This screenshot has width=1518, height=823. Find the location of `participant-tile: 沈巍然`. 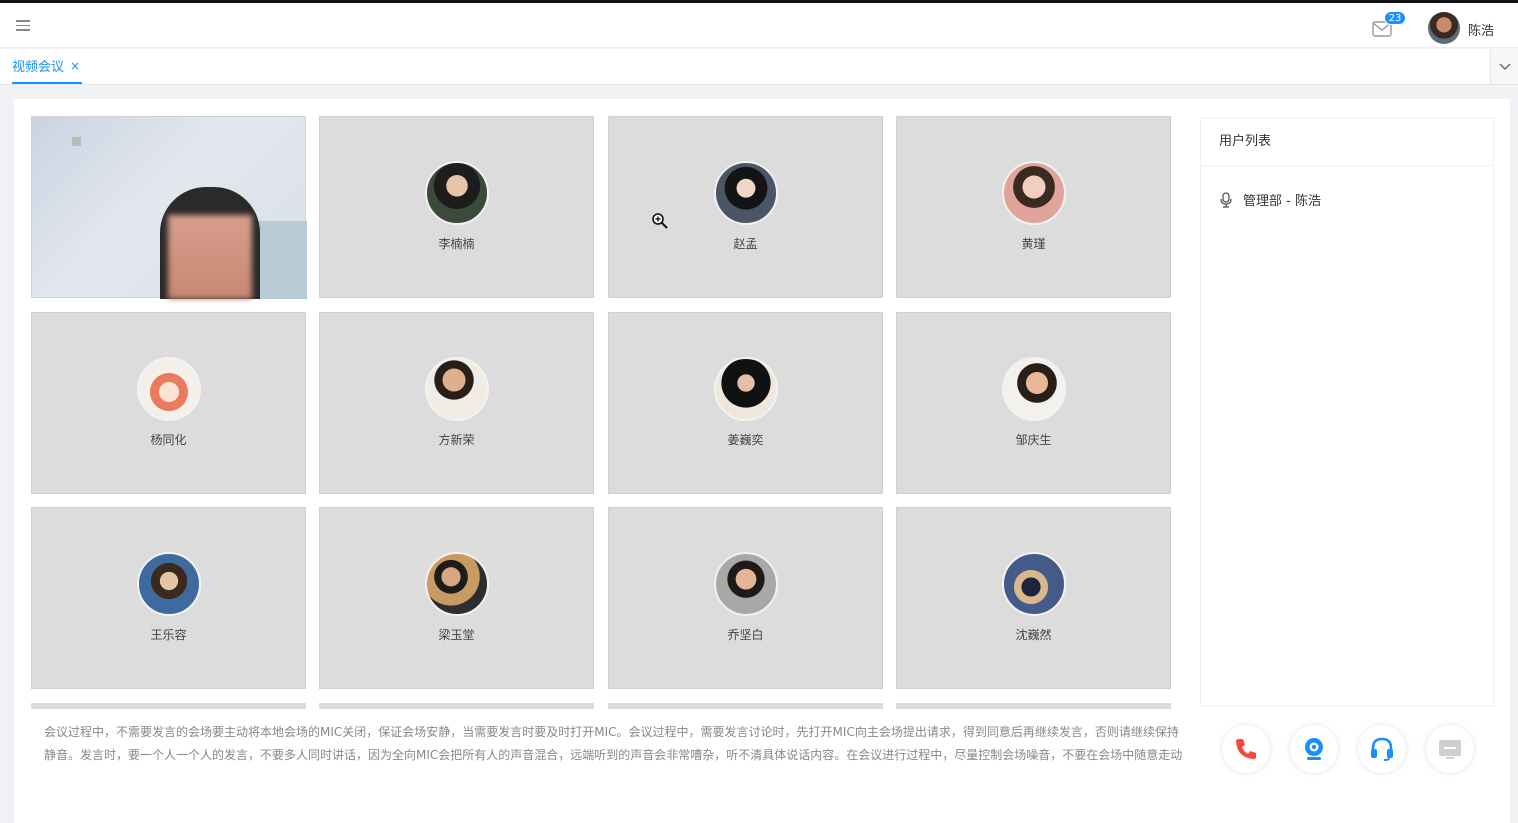

participant-tile: 沈巍然 is located at coordinates (1033, 598).